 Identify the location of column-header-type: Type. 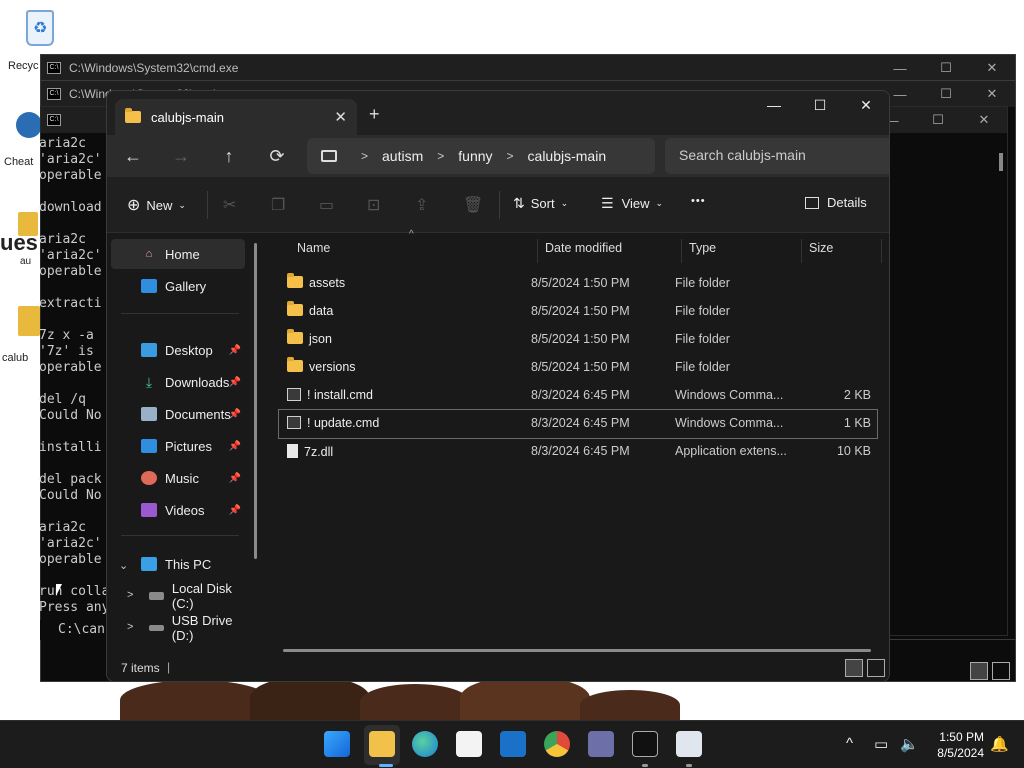
(702, 254).